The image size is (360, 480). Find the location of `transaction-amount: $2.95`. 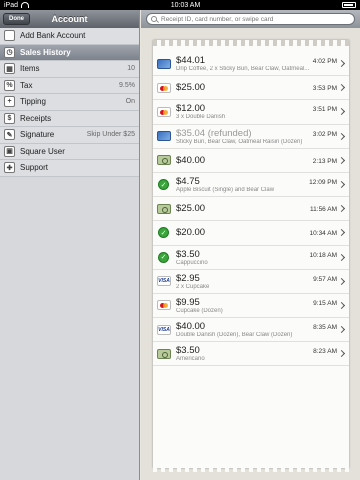

transaction-amount: $2.95 is located at coordinates (188, 278).